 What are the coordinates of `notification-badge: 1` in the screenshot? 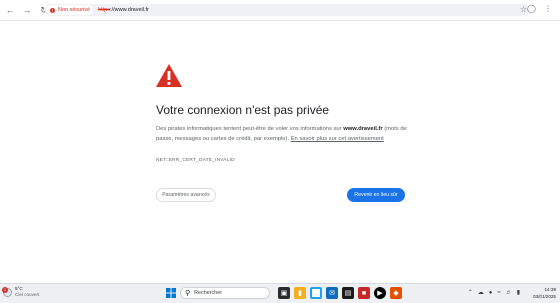 It's located at (5, 289).